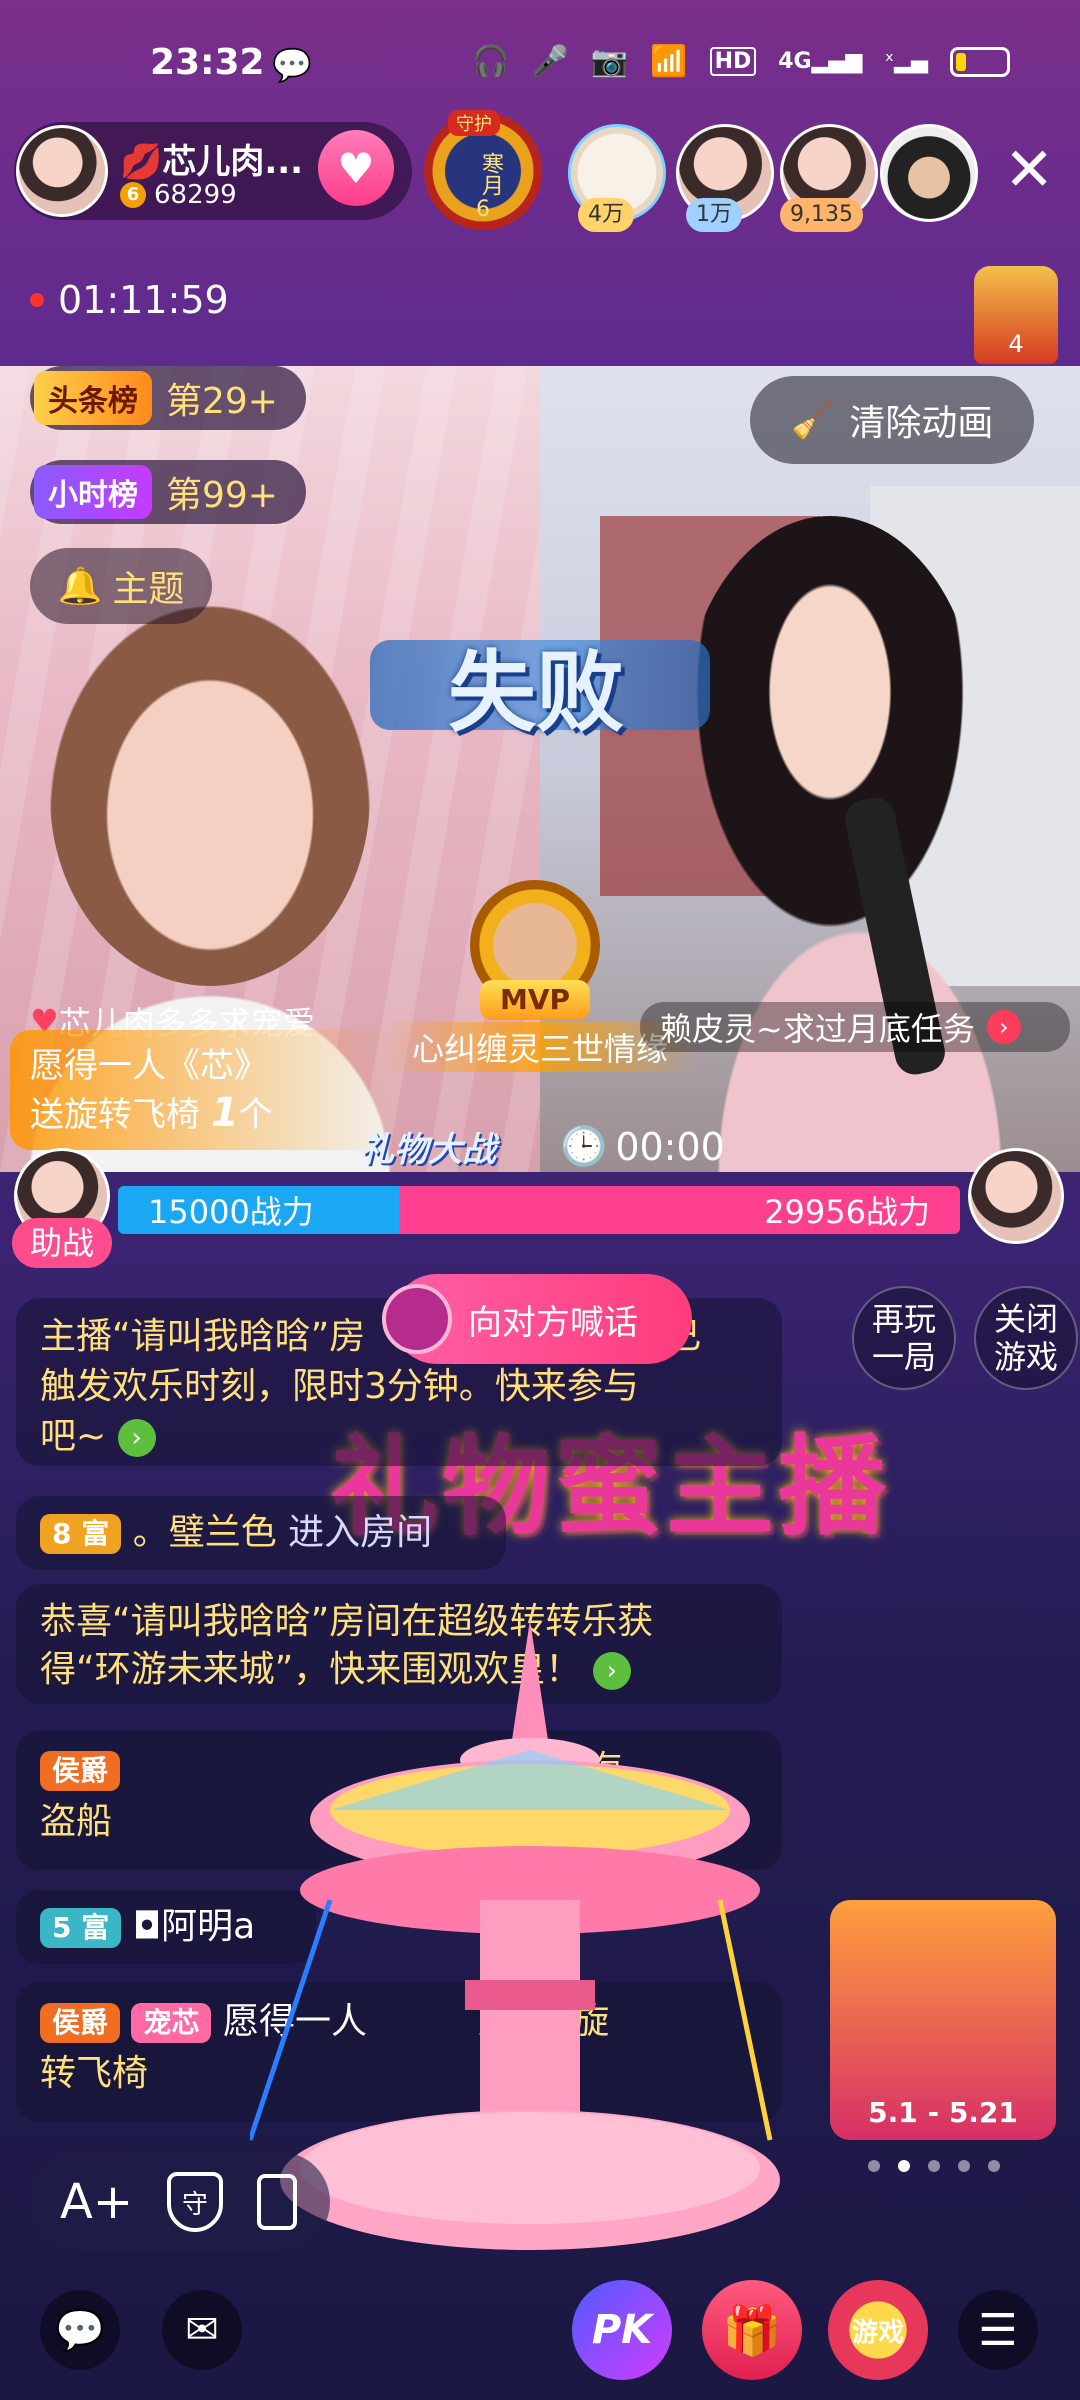 The width and height of the screenshot is (1080, 2400). I want to click on camera-icon: 📷, so click(609, 61).